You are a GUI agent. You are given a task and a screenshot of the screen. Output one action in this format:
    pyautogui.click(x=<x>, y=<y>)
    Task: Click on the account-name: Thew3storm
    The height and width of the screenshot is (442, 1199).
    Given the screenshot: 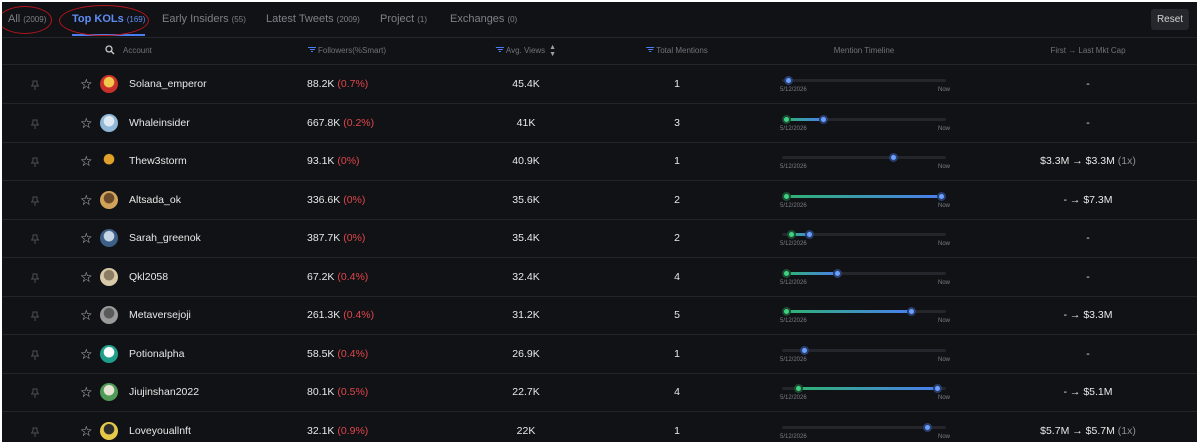 What is the action you would take?
    pyautogui.click(x=158, y=161)
    